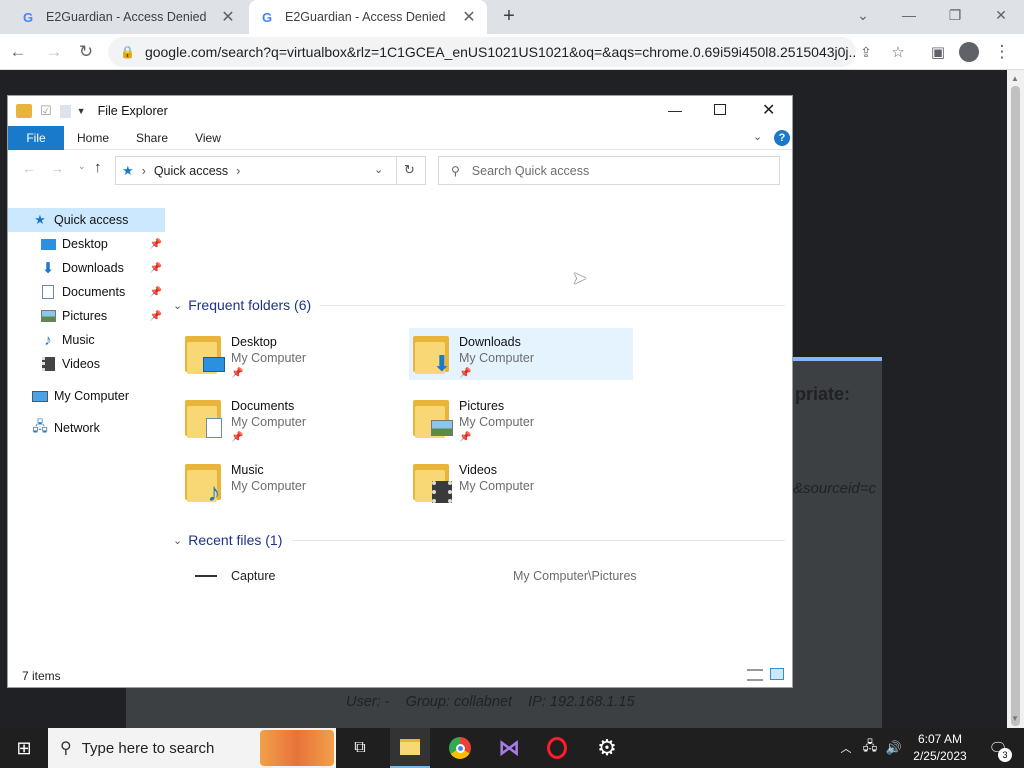  I want to click on nav-my-computer: My Computer, so click(86, 396).